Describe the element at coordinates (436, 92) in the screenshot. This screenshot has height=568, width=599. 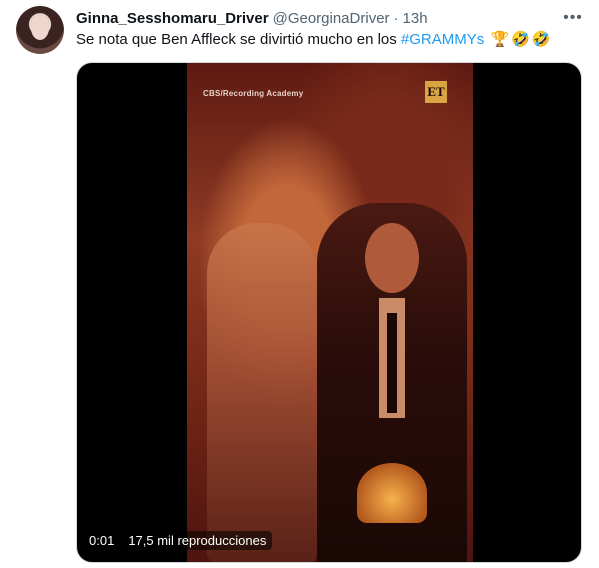
I see `et-logo: ET` at that location.